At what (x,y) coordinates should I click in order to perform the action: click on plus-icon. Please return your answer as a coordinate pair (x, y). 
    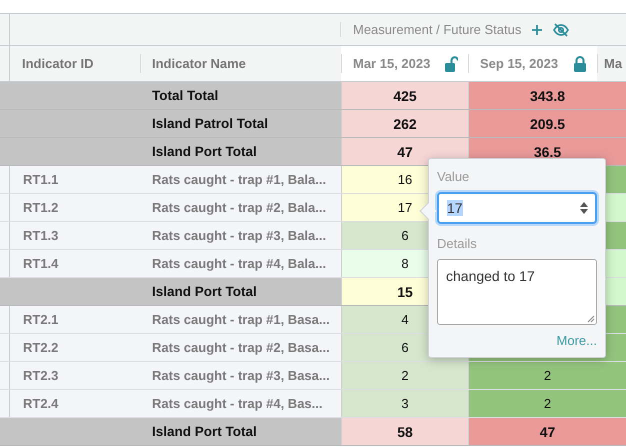
    Looking at the image, I should click on (537, 30).